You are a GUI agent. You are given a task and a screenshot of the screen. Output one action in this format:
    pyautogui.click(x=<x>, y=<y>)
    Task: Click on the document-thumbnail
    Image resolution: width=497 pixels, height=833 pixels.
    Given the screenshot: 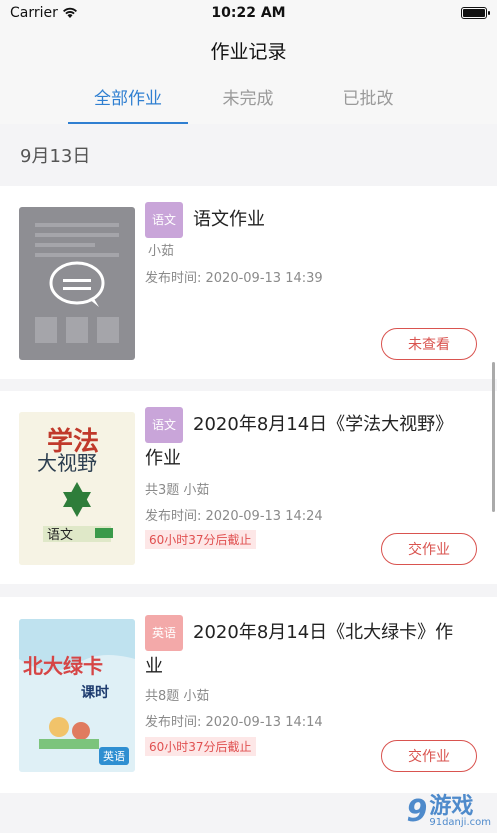 What is the action you would take?
    pyautogui.click(x=77, y=283)
    